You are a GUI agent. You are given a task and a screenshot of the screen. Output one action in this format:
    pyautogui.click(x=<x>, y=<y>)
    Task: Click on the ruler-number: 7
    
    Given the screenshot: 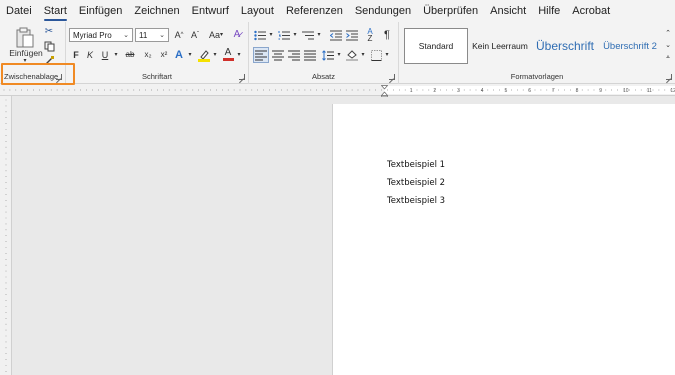 What is the action you would take?
    pyautogui.click(x=553, y=91)
    